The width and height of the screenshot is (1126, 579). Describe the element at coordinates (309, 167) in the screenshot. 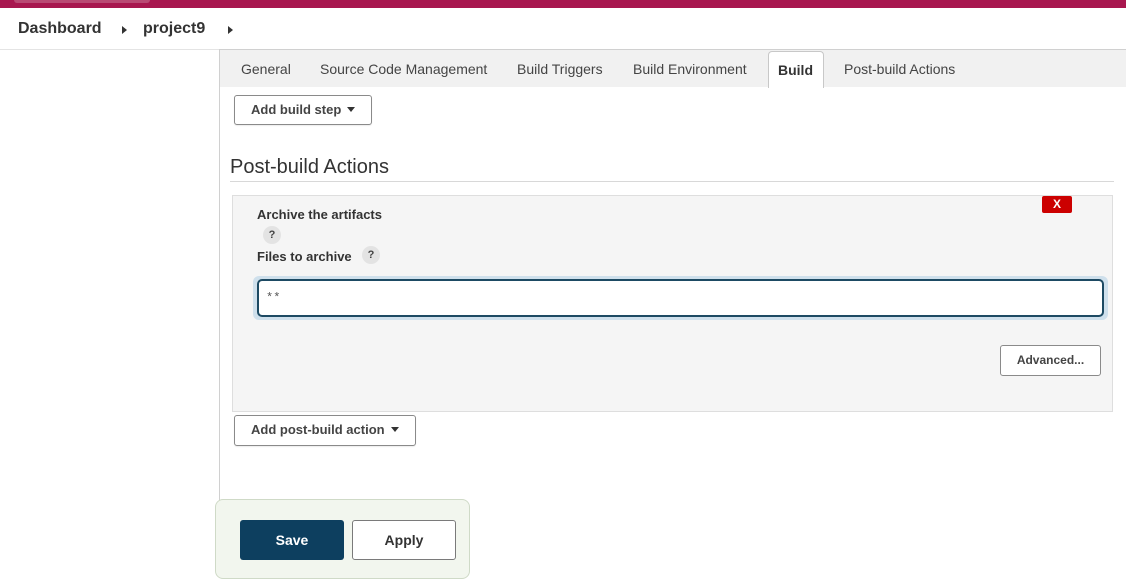

I see `post-build-section-title: Post-build Actions` at that location.